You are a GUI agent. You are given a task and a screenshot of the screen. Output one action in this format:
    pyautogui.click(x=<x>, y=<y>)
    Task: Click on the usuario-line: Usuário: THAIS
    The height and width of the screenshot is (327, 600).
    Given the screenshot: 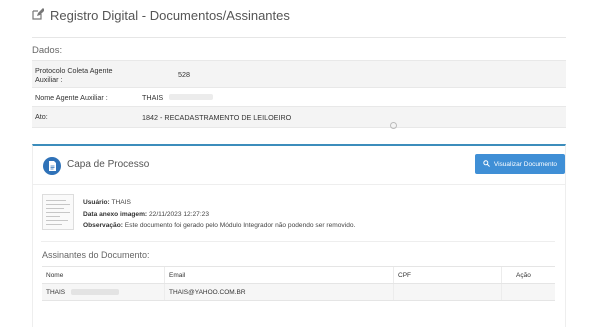 What is the action you would take?
    pyautogui.click(x=219, y=203)
    